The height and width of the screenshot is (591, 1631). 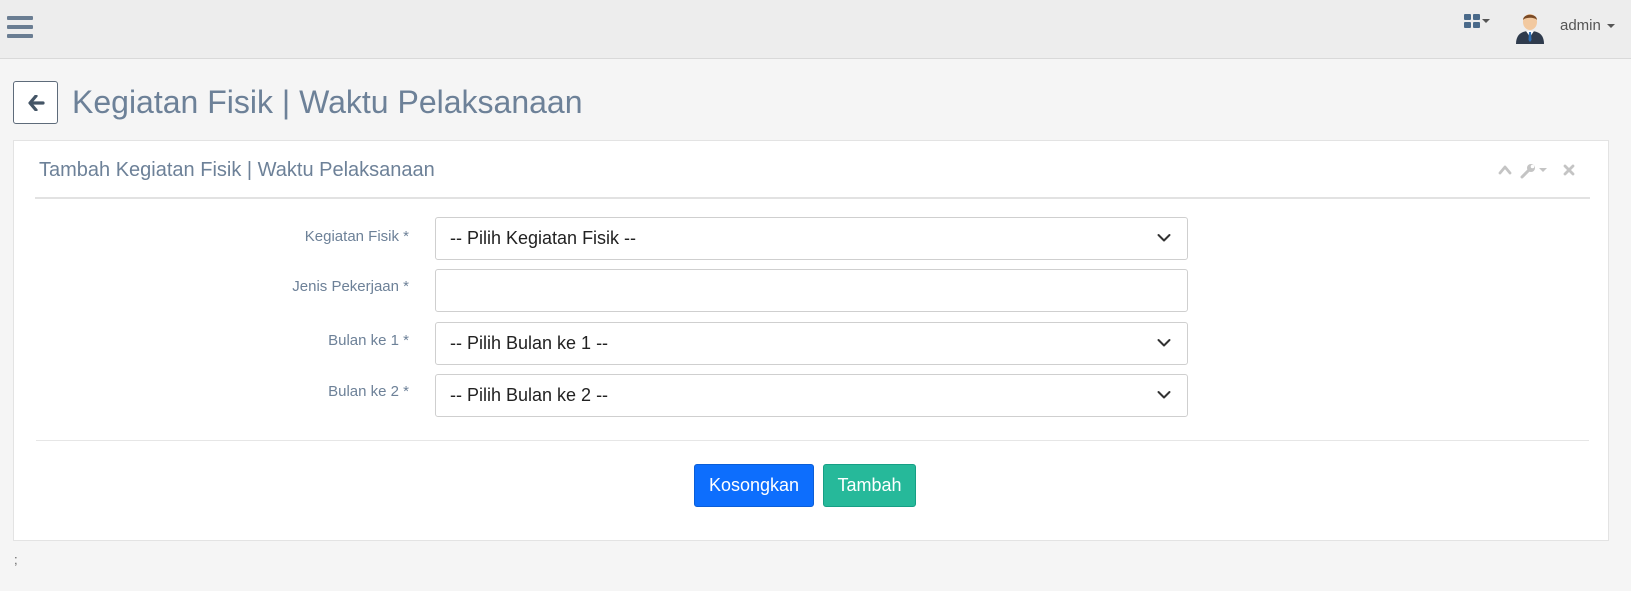 I want to click on kegiatan-fisik-select: -- Pilih Kegiatan Fisik --, so click(x=811, y=238).